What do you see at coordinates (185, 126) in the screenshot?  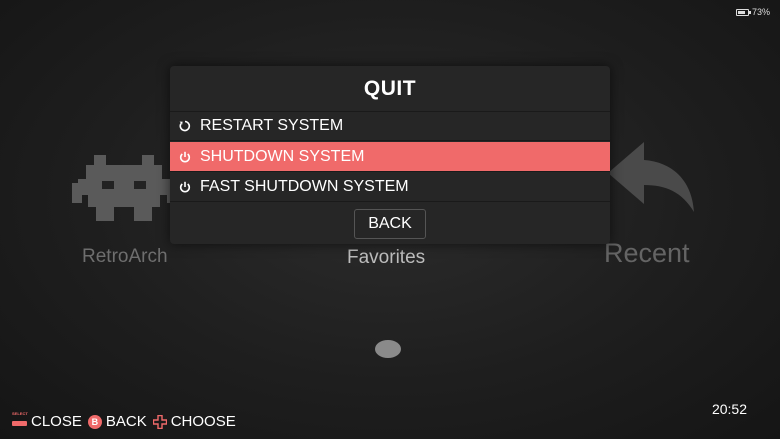 I see `restart-icon` at bounding box center [185, 126].